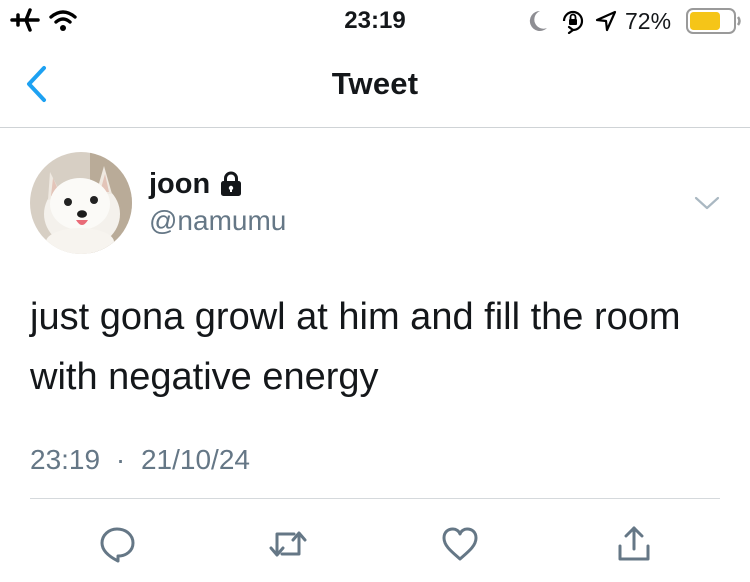 This screenshot has height=582, width=750. Describe the element at coordinates (375, 83) in the screenshot. I see `page-title: Tweet` at that location.